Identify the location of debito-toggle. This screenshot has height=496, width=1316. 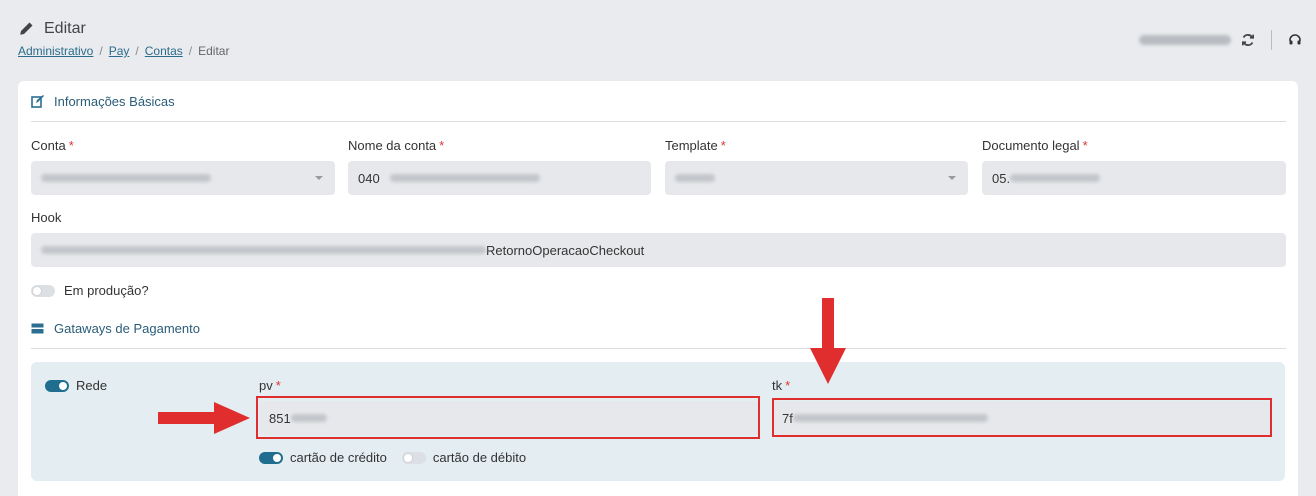
(413, 457).